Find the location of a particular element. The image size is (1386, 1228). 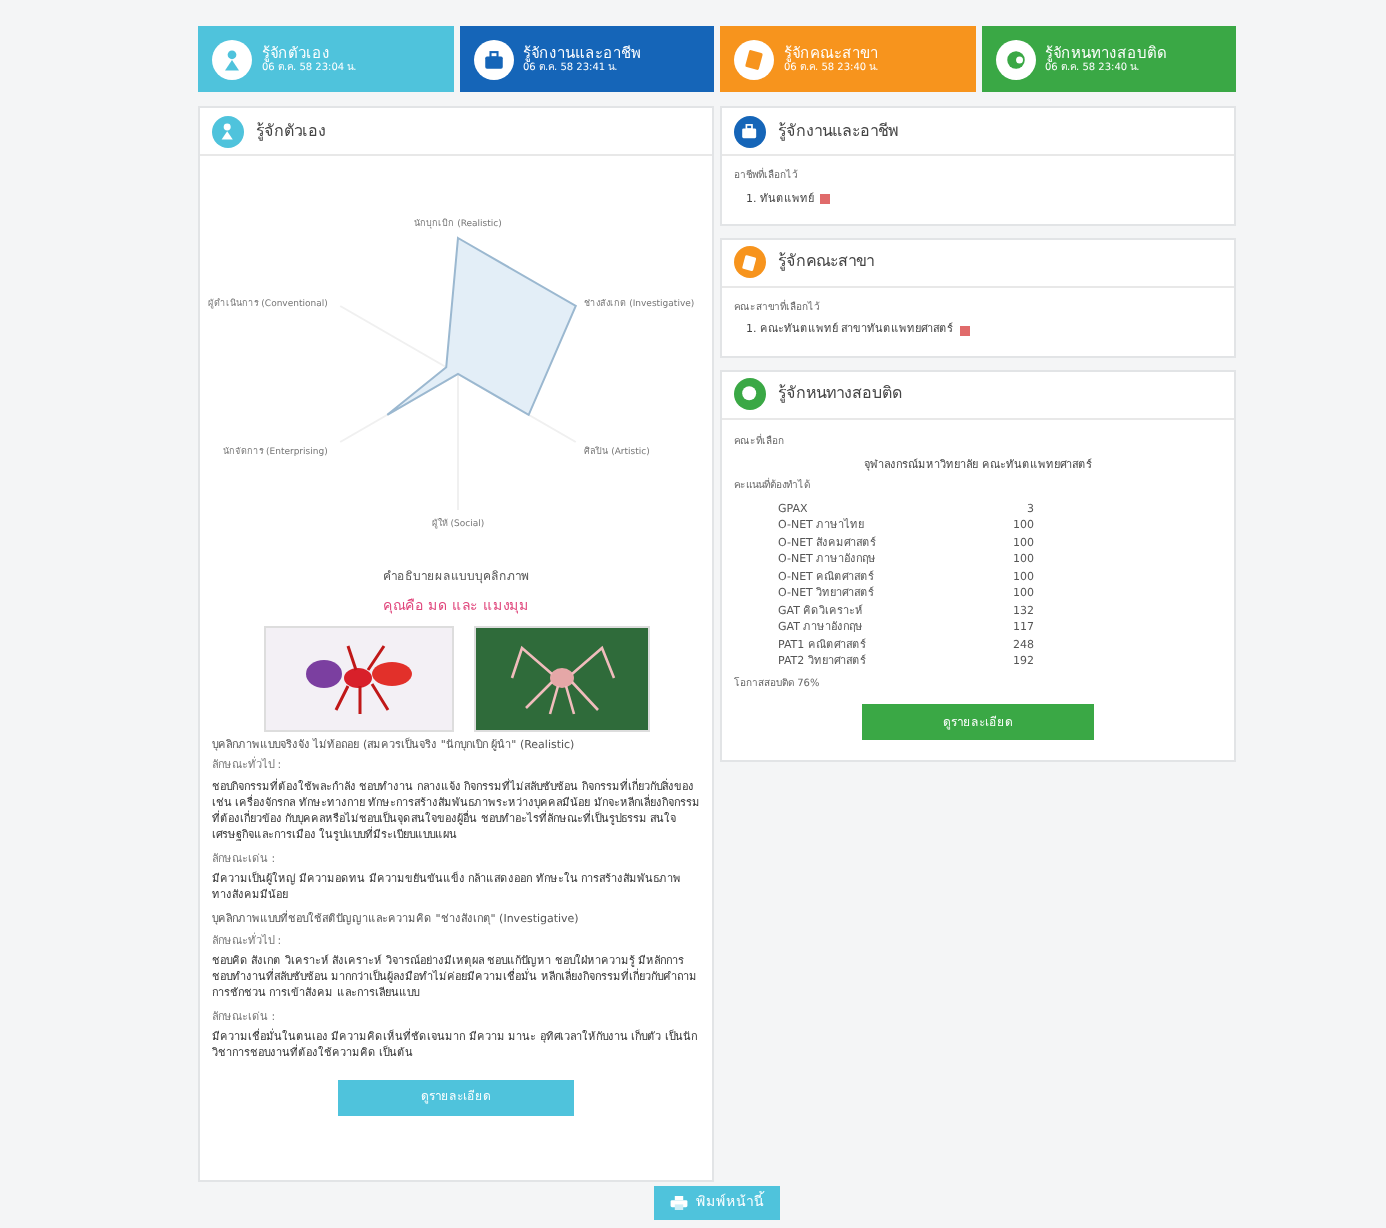

panel-title: รู้จักงานและอาชีพ is located at coordinates (838, 131).